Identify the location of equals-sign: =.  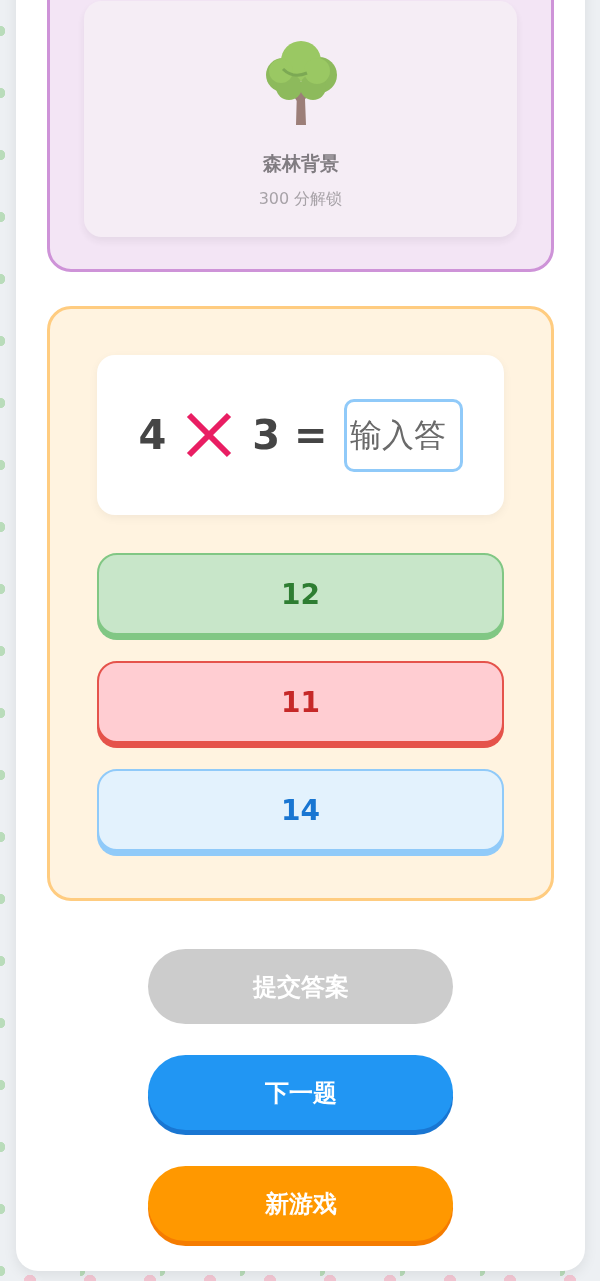
(311, 435).